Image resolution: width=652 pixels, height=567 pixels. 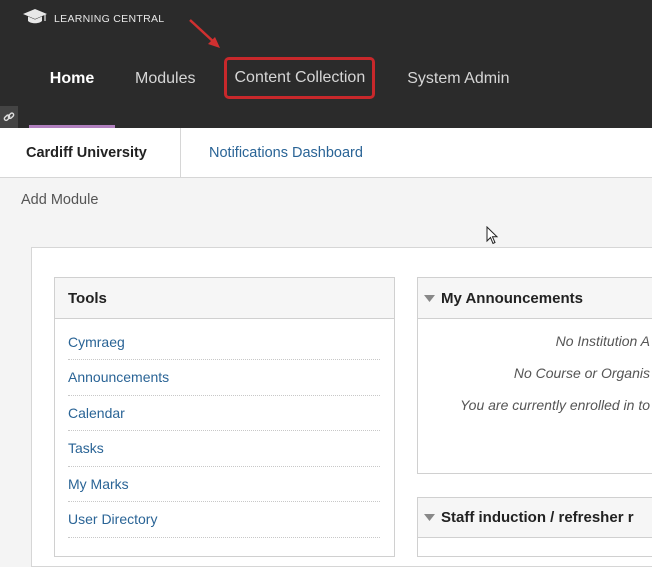 I want to click on announcements-header: My Announcements, so click(x=535, y=298).